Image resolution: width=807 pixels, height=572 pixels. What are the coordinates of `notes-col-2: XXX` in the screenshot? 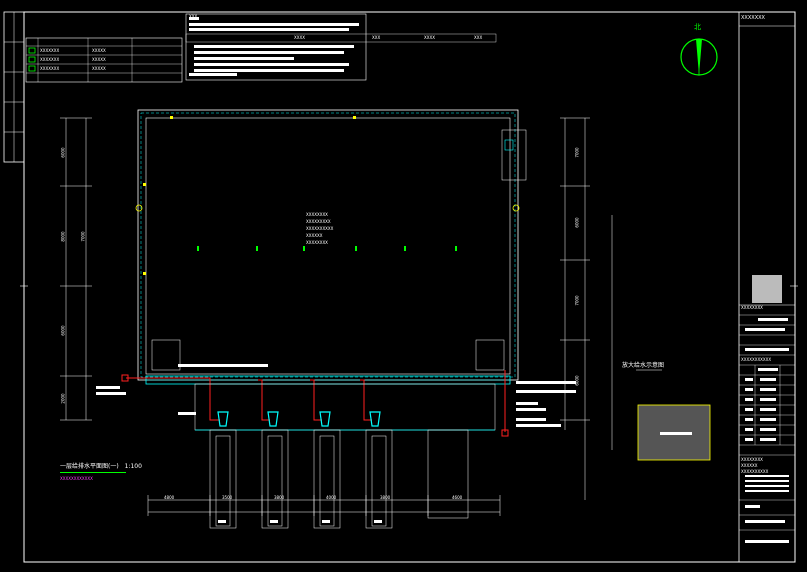 It's located at (376, 37).